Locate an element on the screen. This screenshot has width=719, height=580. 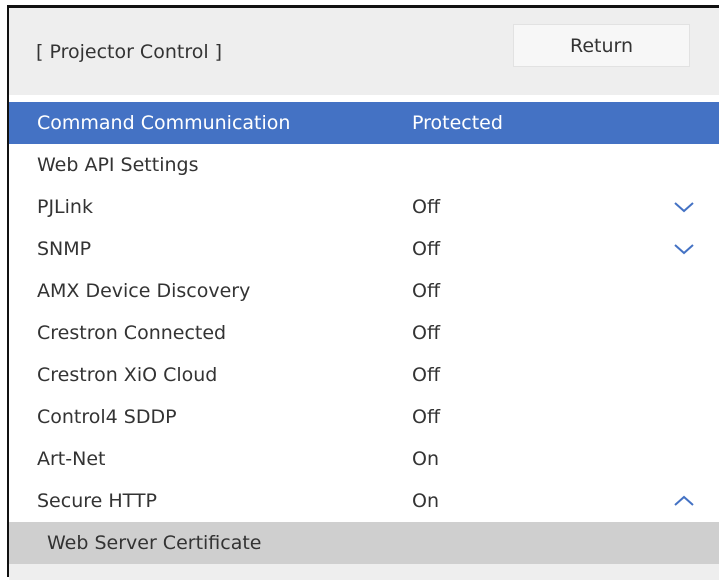
menu-item-label: SNMP is located at coordinates (64, 249).